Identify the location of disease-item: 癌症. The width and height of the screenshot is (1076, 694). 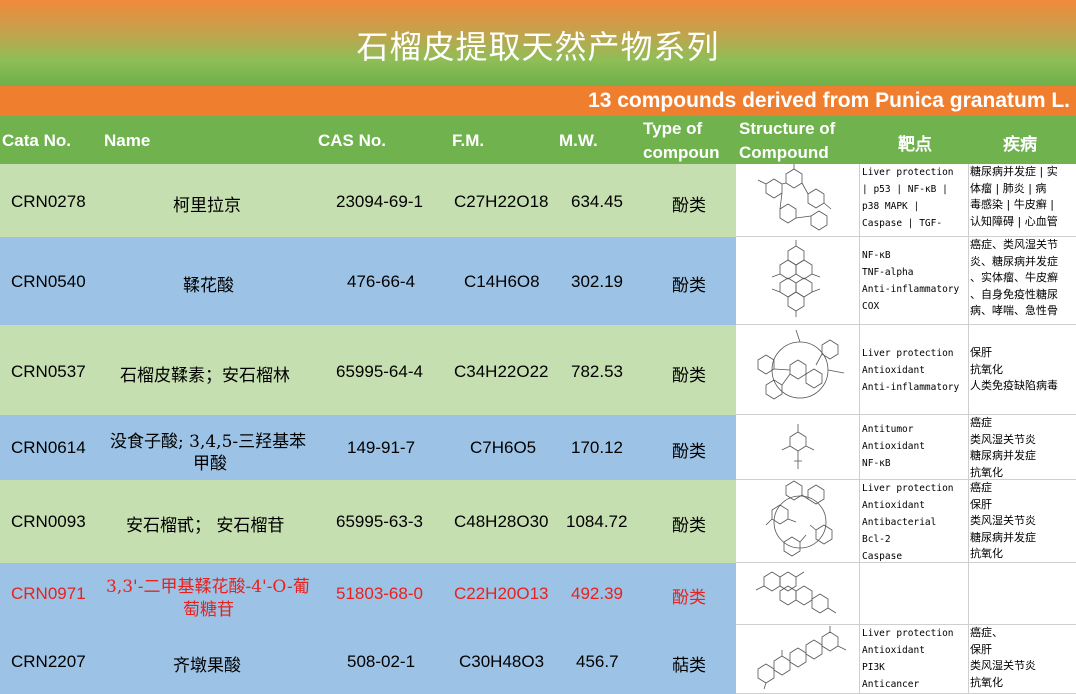
(981, 422).